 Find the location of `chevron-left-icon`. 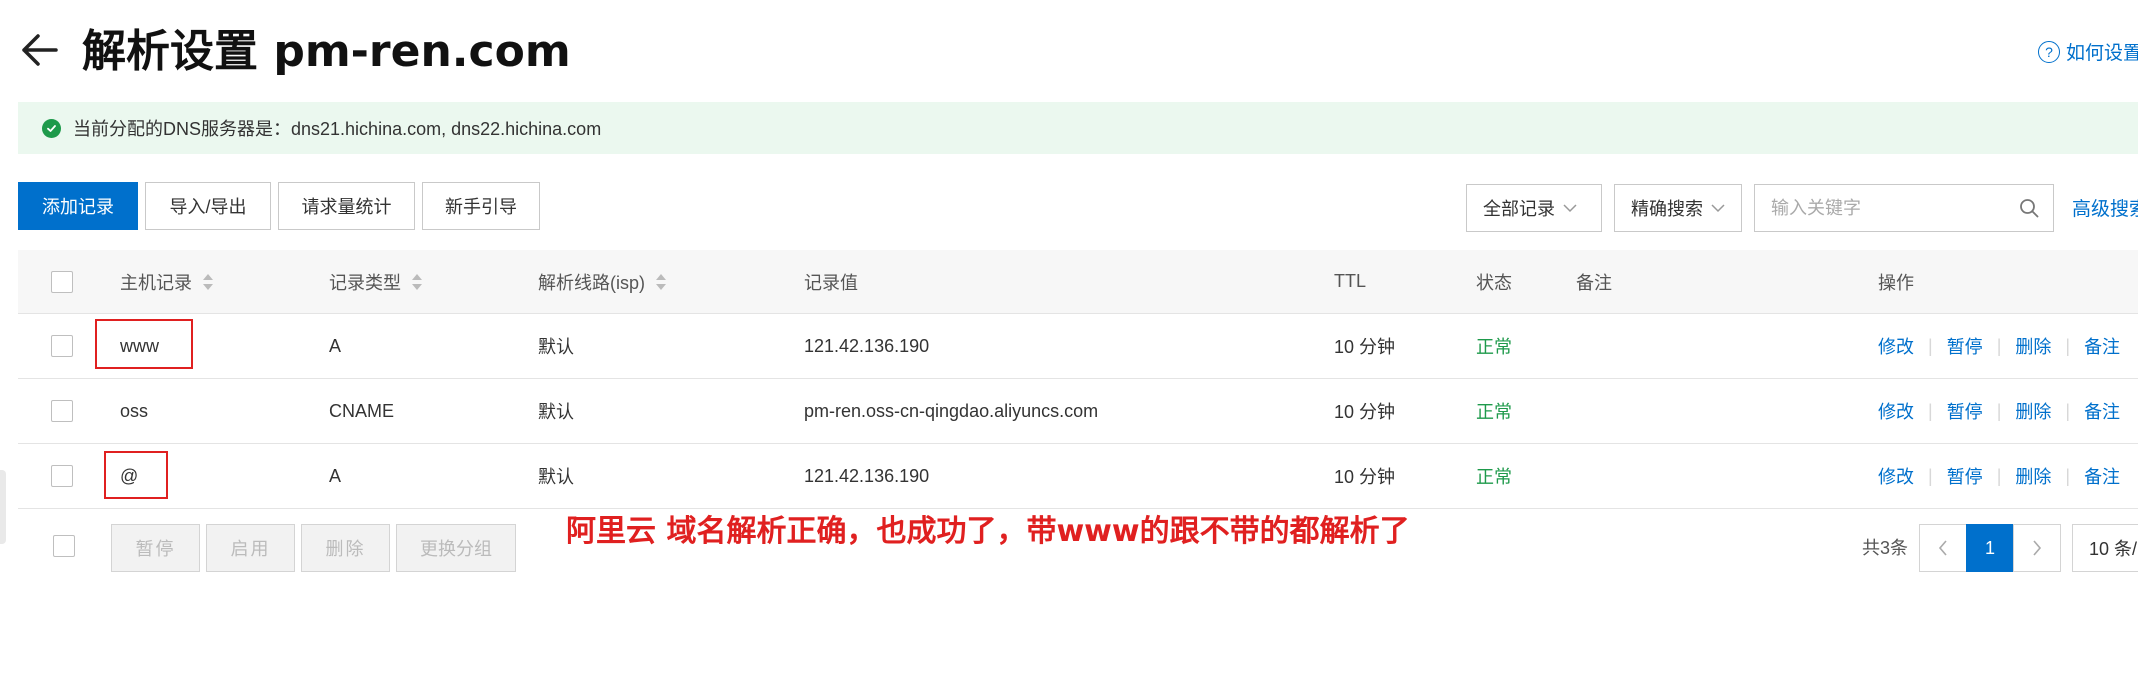

chevron-left-icon is located at coordinates (1942, 548).